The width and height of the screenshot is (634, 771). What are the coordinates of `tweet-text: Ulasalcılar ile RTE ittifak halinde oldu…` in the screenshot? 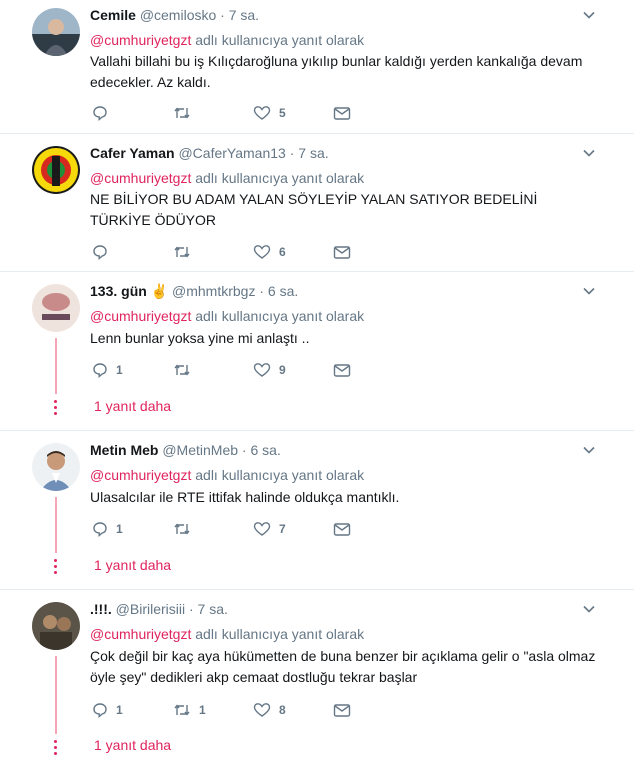 It's located at (245, 497).